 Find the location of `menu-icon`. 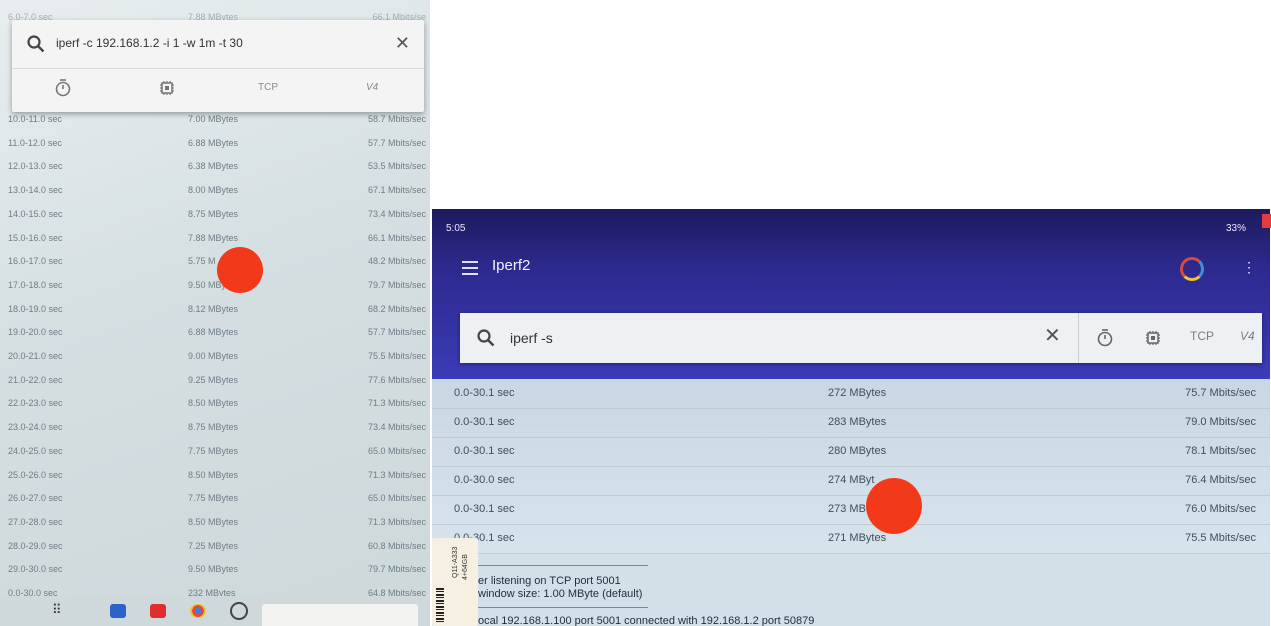

menu-icon is located at coordinates (470, 270).